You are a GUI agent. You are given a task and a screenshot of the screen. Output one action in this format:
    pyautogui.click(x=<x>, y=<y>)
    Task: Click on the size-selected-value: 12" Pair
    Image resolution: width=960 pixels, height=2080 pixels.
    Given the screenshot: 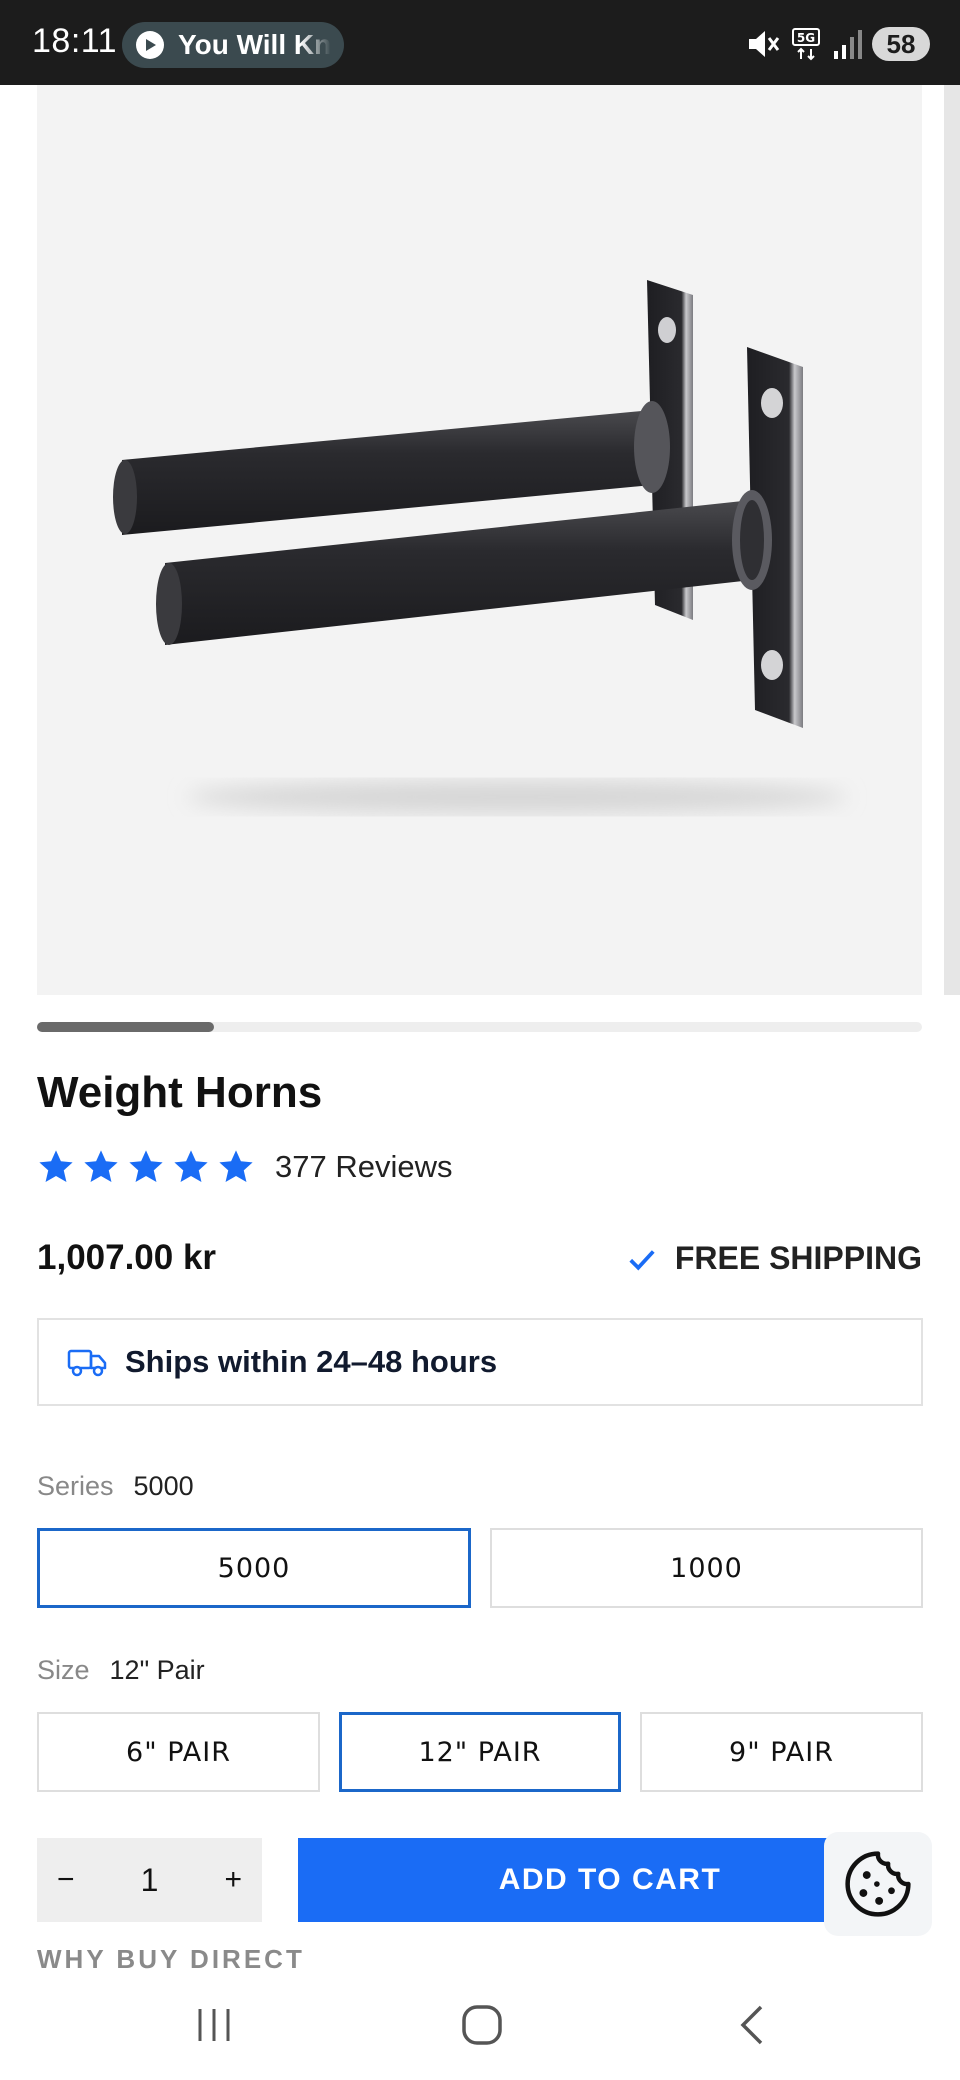 What is the action you would take?
    pyautogui.click(x=157, y=1670)
    